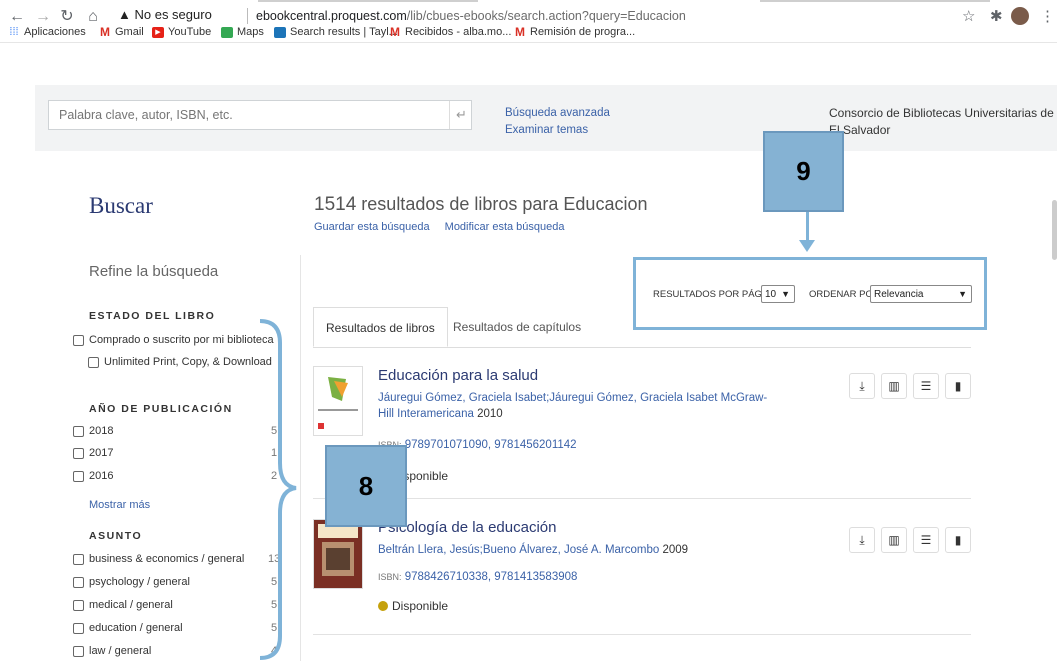 The image size is (1057, 663). What do you see at coordinates (477, 445) in the screenshot?
I see `book-isbn: ISBN: 9789701071090, 9781456201142` at bounding box center [477, 445].